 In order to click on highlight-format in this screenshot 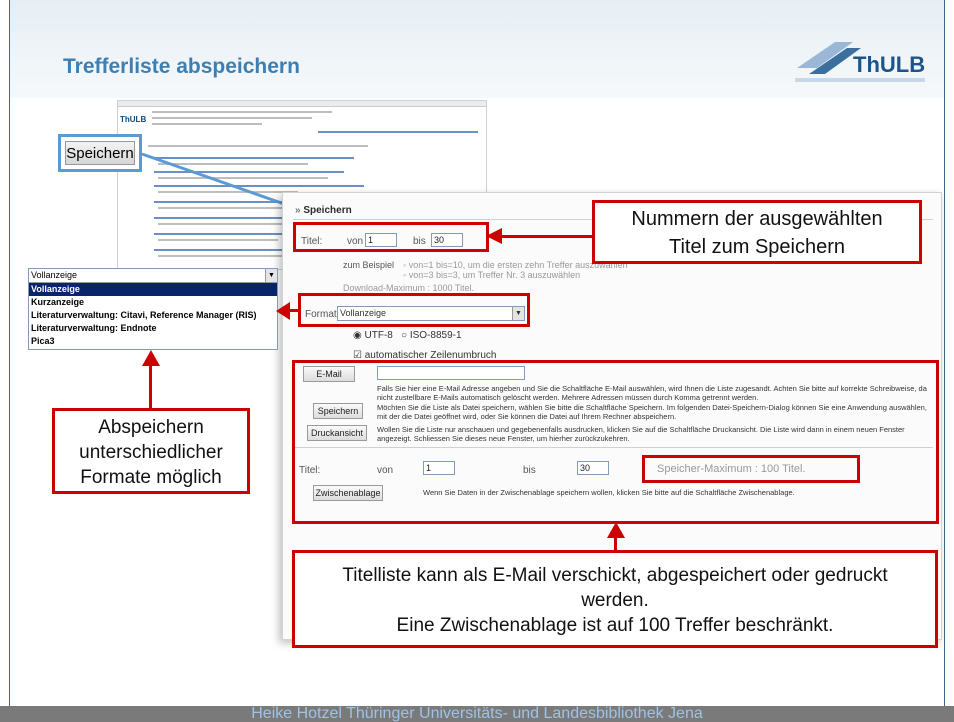, I will do `click(414, 310)`.